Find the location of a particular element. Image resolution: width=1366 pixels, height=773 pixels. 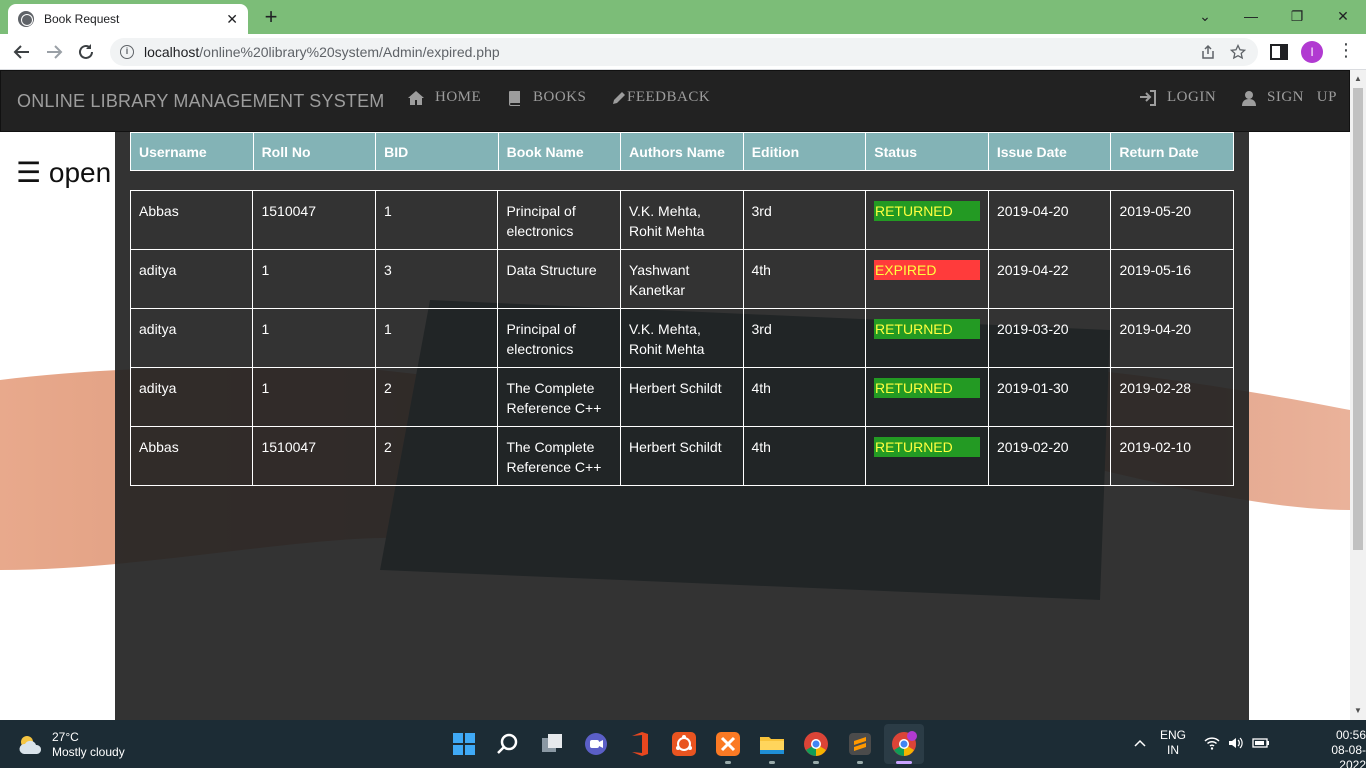

home-icon is located at coordinates (416, 97).